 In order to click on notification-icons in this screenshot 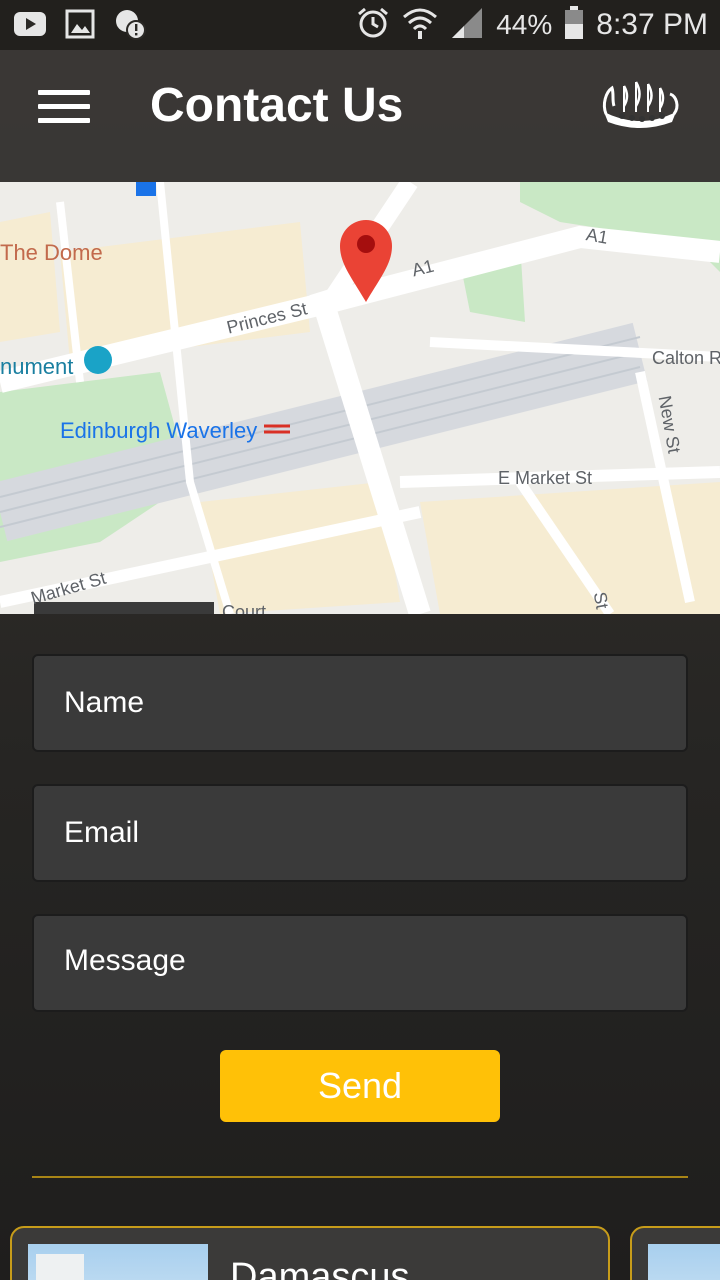, I will do `click(80, 24)`.